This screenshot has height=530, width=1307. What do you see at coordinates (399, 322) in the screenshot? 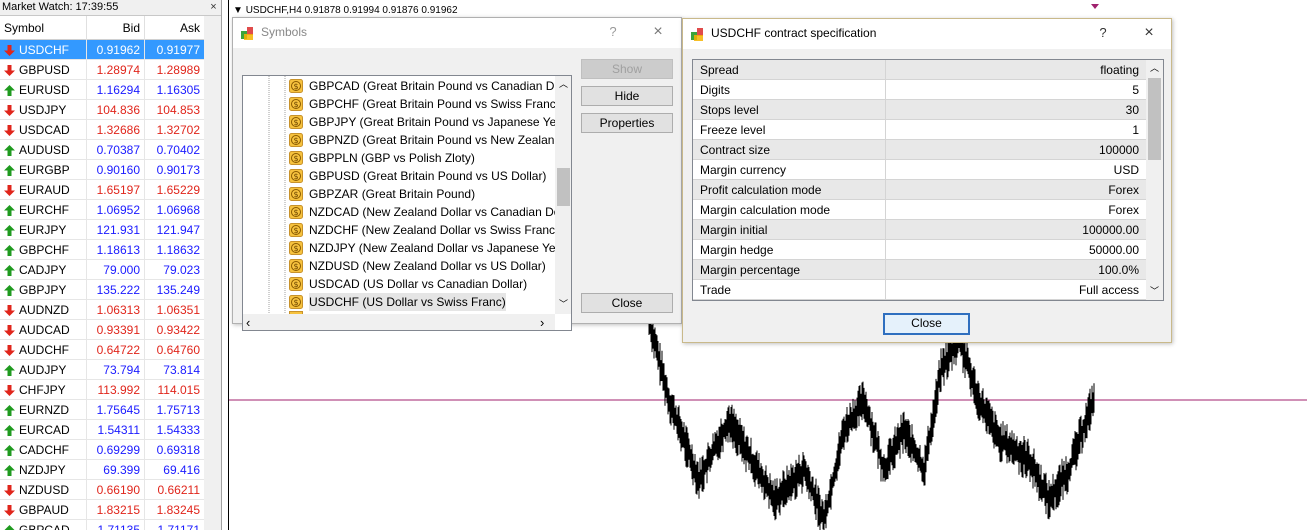
I see `tree-horizontal-scrollbar: ‹ ›` at bounding box center [399, 322].